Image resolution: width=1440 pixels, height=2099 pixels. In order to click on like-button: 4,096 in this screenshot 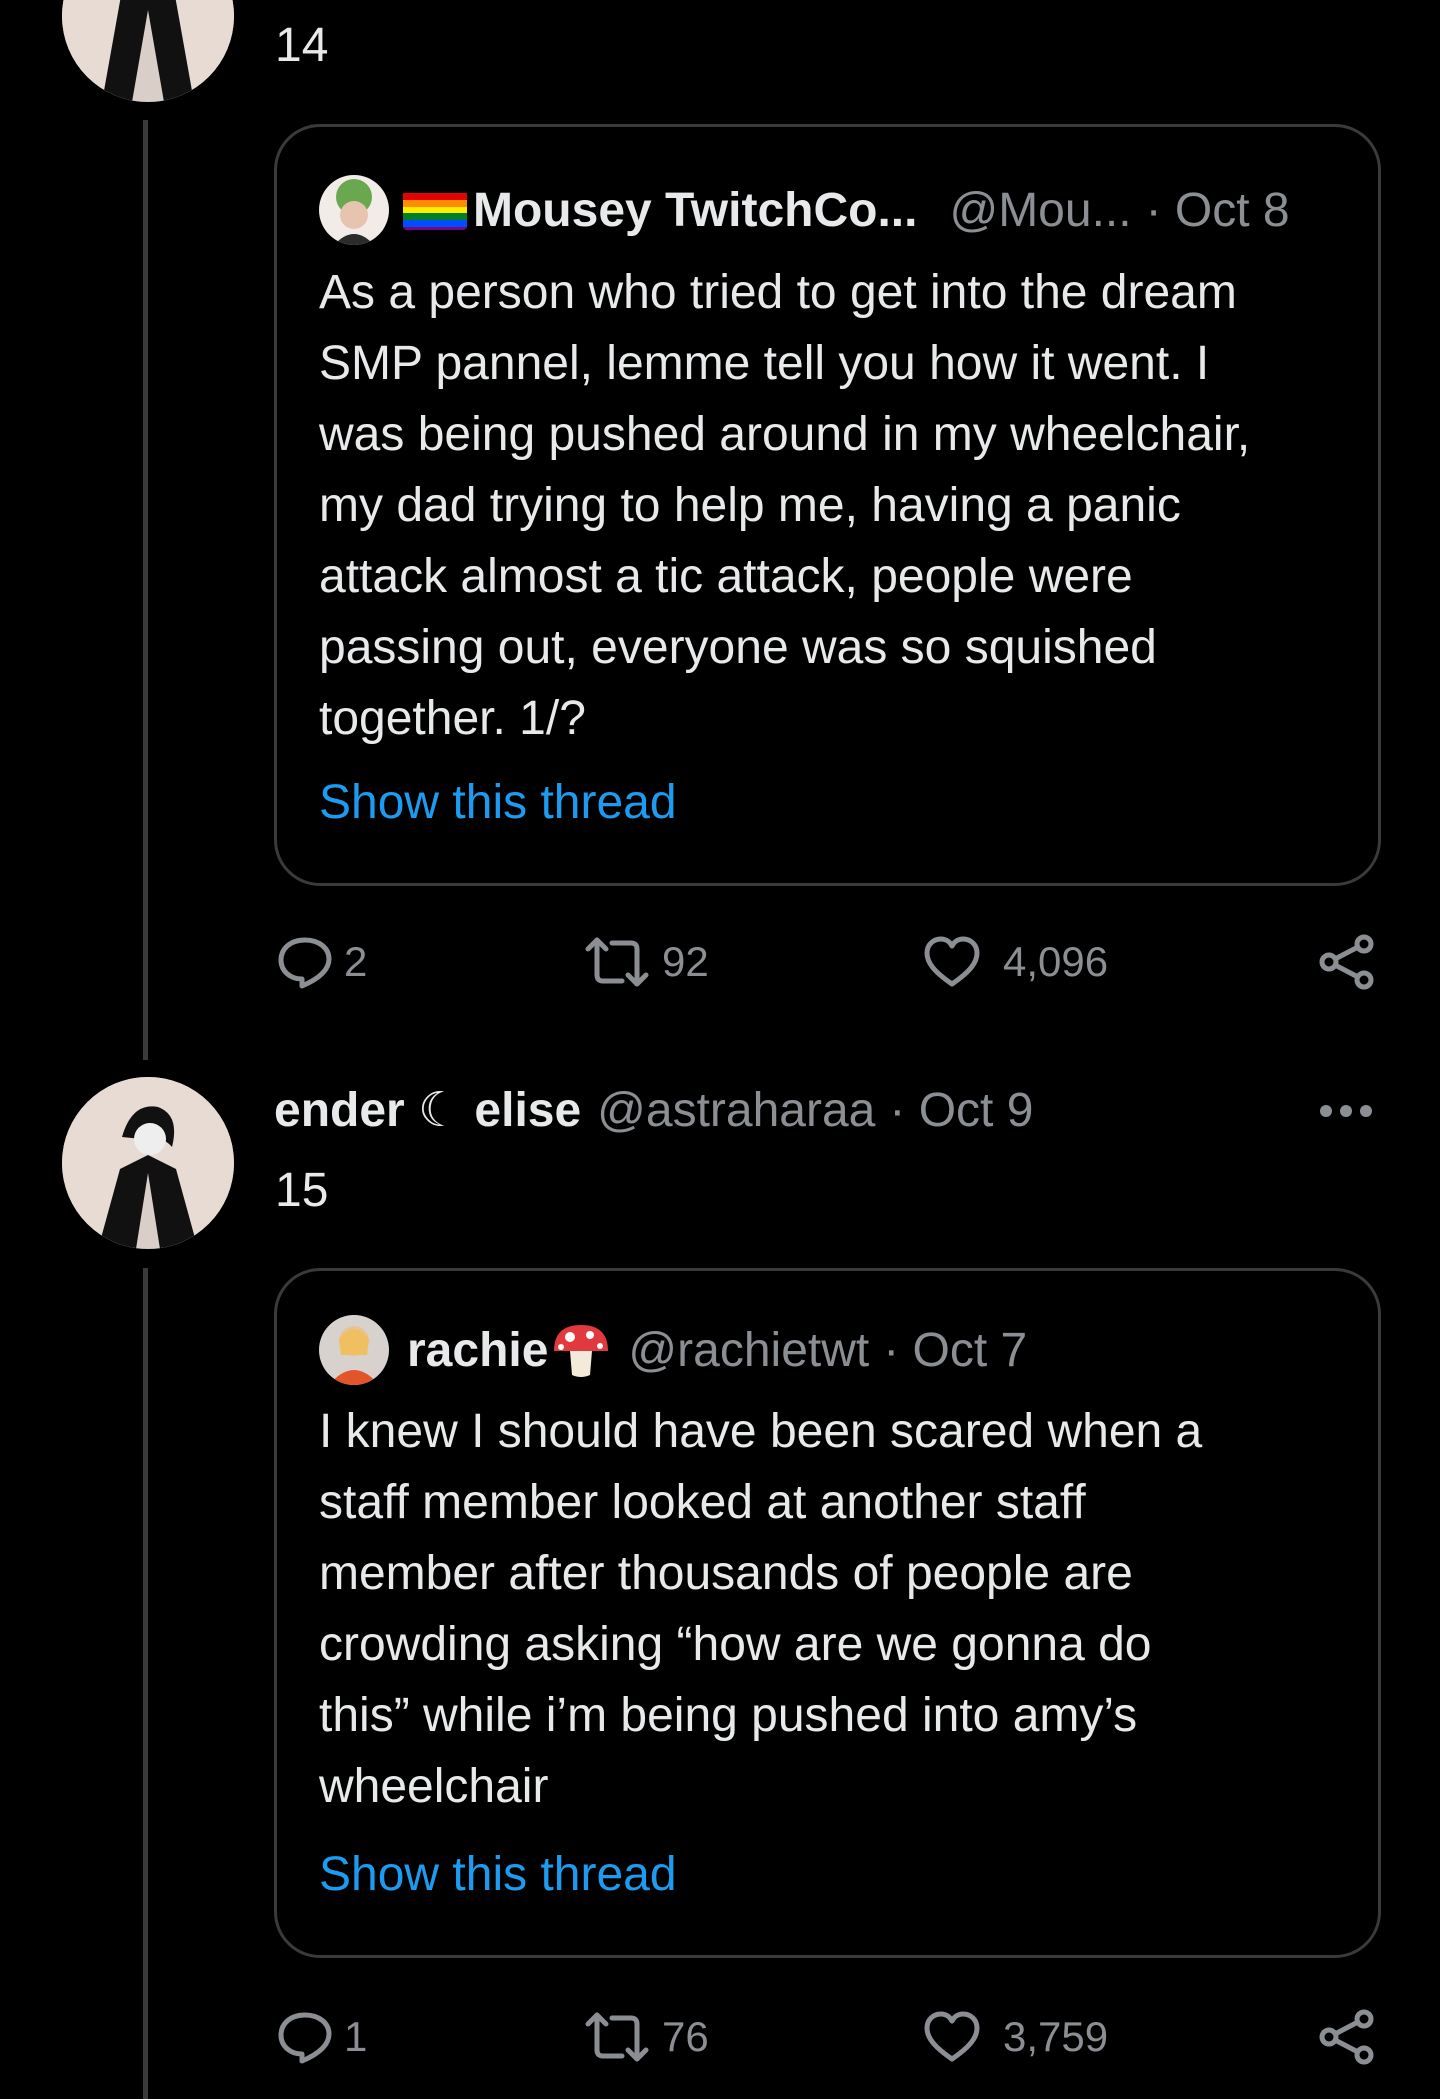, I will do `click(1015, 962)`.